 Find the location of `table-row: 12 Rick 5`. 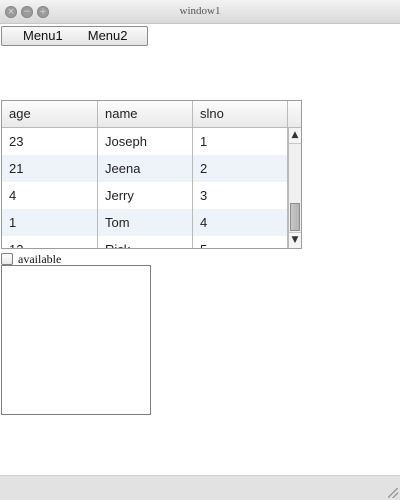

table-row: 12 Rick 5 is located at coordinates (145, 242).